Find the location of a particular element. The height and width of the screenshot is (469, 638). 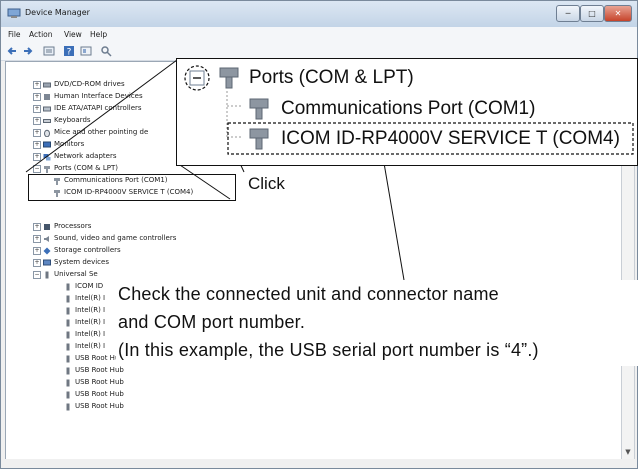

com1-port-icon is located at coordinates (259, 109).